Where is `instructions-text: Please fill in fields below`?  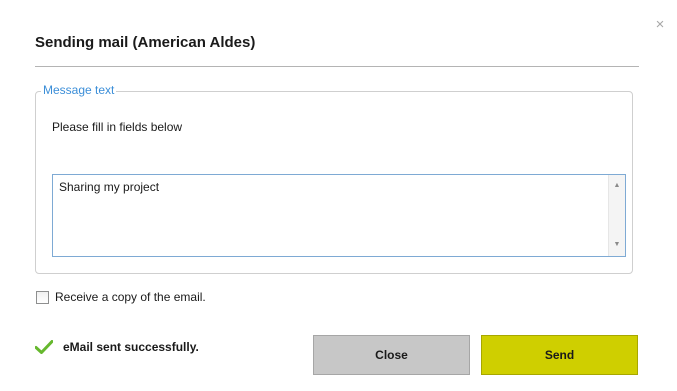
instructions-text: Please fill in fields below is located at coordinates (117, 127).